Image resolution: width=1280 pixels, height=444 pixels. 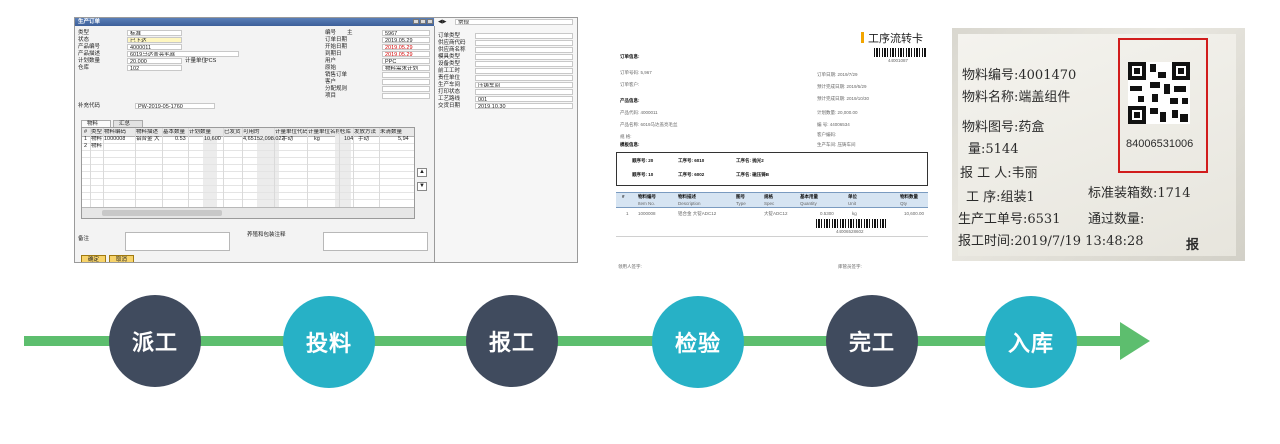 What do you see at coordinates (232, 132) in the screenshot?
I see `grid-header-cell: 已发货` at bounding box center [232, 132].